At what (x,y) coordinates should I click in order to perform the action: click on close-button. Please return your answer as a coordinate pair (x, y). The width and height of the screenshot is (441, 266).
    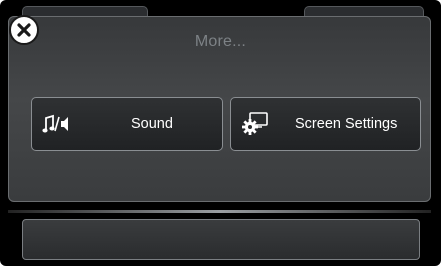
    Looking at the image, I should click on (24, 30).